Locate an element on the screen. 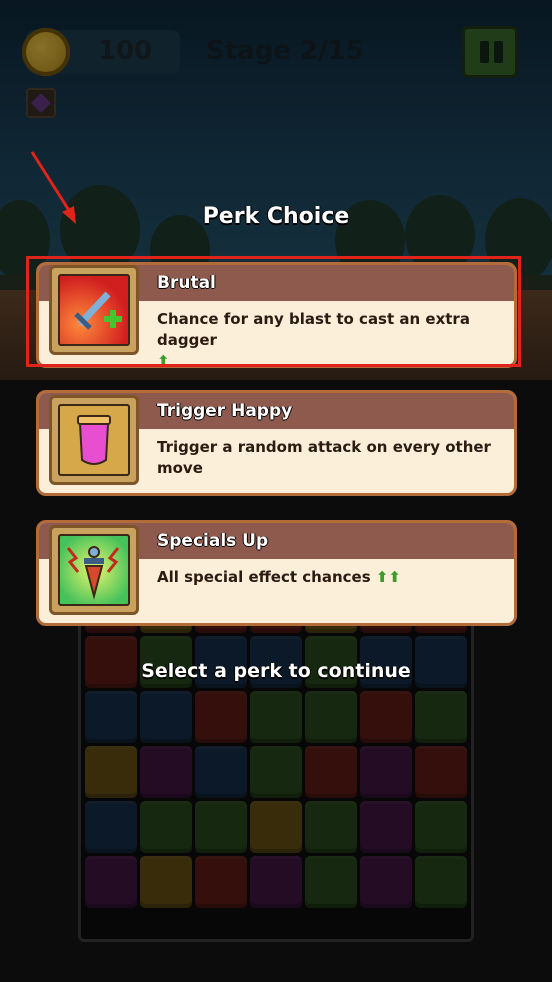 Image resolution: width=552 pixels, height=982 pixels. perk-description: All special effect chances ⬆⬆ is located at coordinates (332, 577).